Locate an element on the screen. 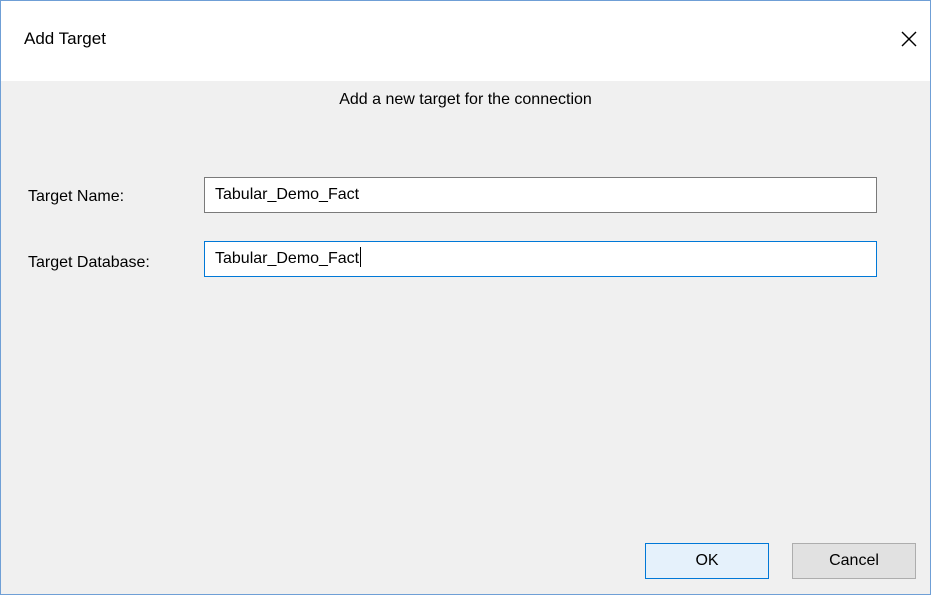 This screenshot has width=931, height=595. target-database-value: Tabular_Demo_Fact is located at coordinates (287, 258).